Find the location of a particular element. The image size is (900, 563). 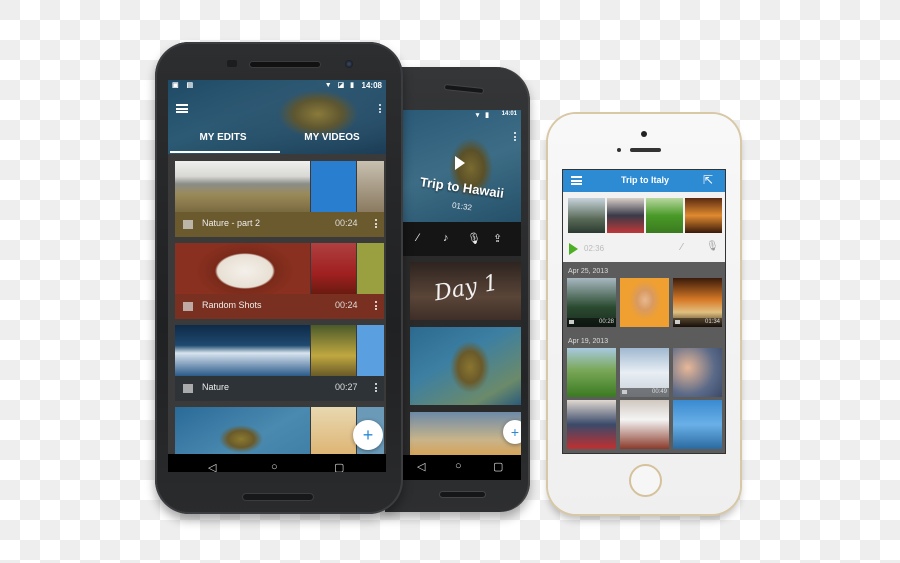

thumbnail-path is located at coordinates (333, 350).